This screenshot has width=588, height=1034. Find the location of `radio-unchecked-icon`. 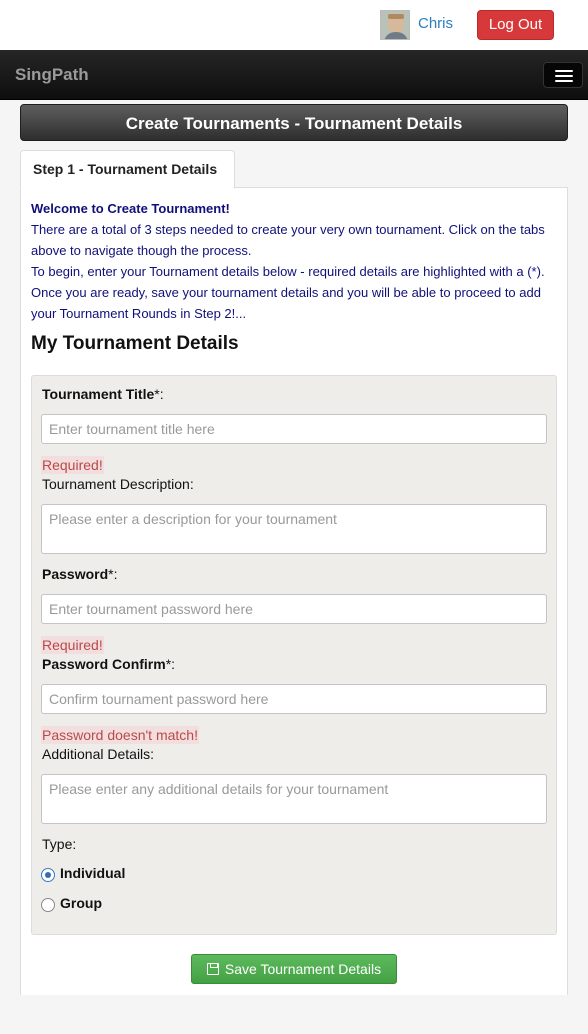

radio-unchecked-icon is located at coordinates (48, 905).